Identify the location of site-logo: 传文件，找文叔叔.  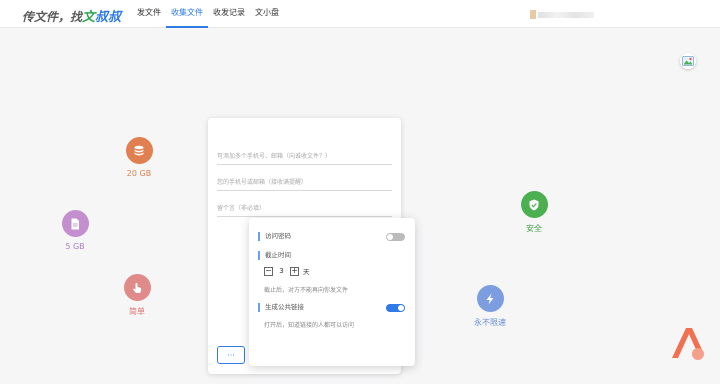
(71, 15).